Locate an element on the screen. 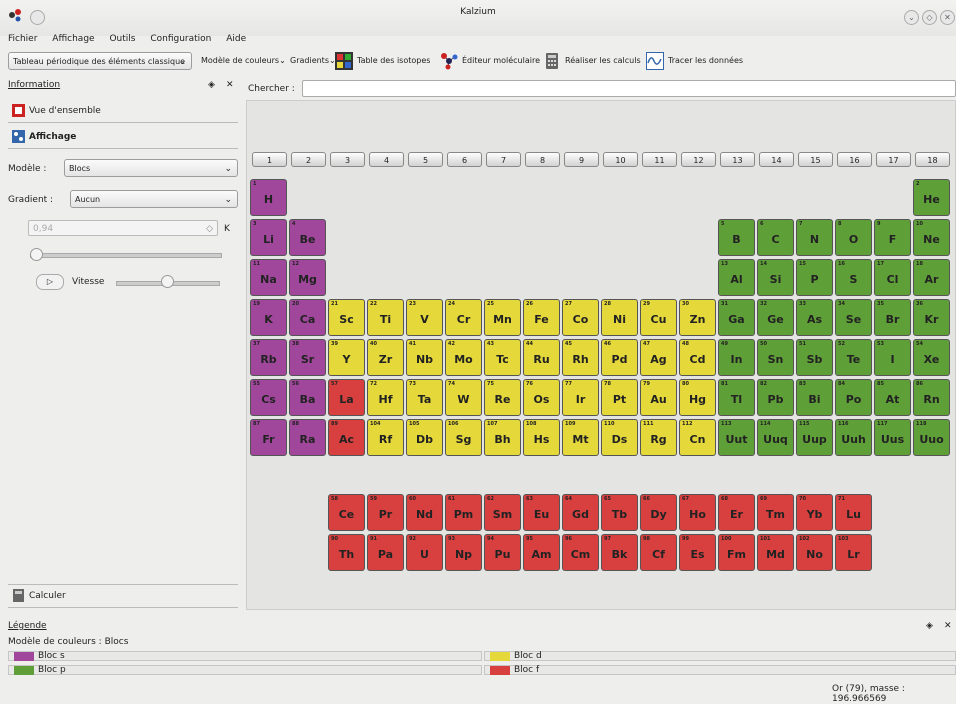 Image resolution: width=956 pixels, height=704 pixels. molecular-editor-button: Éditeur moléculaire is located at coordinates (490, 61).